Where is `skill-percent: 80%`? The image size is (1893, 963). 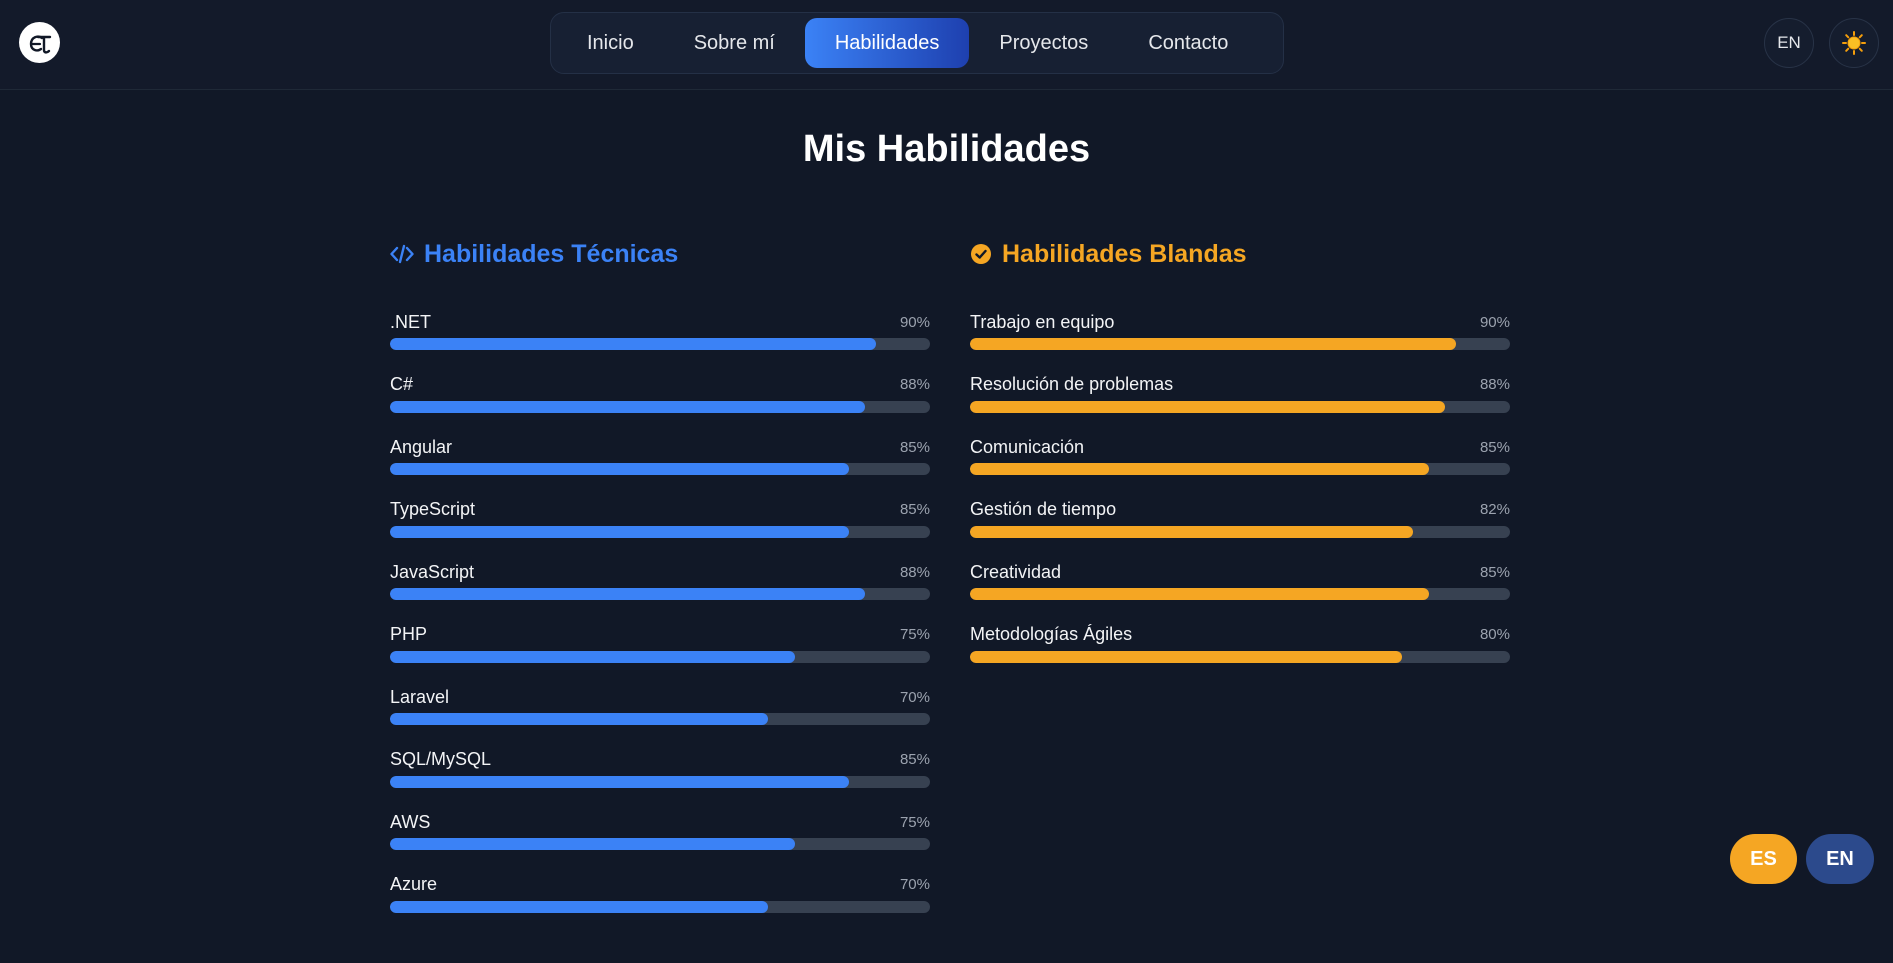
skill-percent: 80% is located at coordinates (1495, 634).